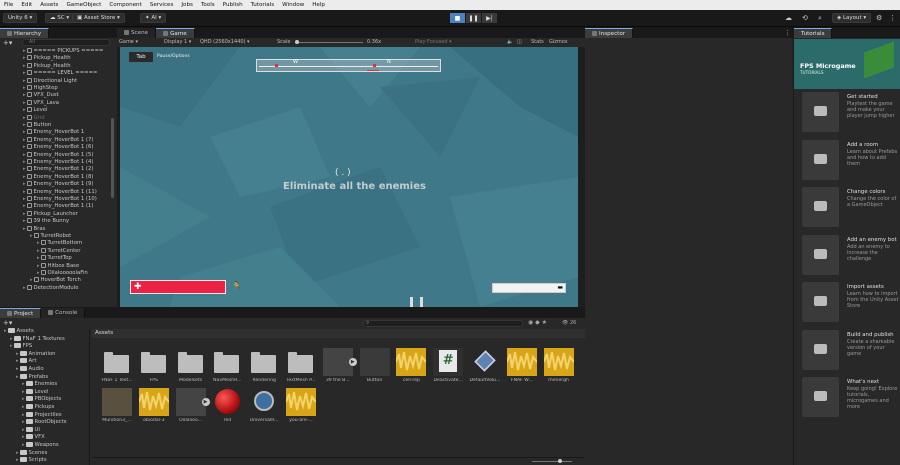 This screenshot has height=465, width=900. I want to click on cloud-services-icon: ☁, so click(788, 18).